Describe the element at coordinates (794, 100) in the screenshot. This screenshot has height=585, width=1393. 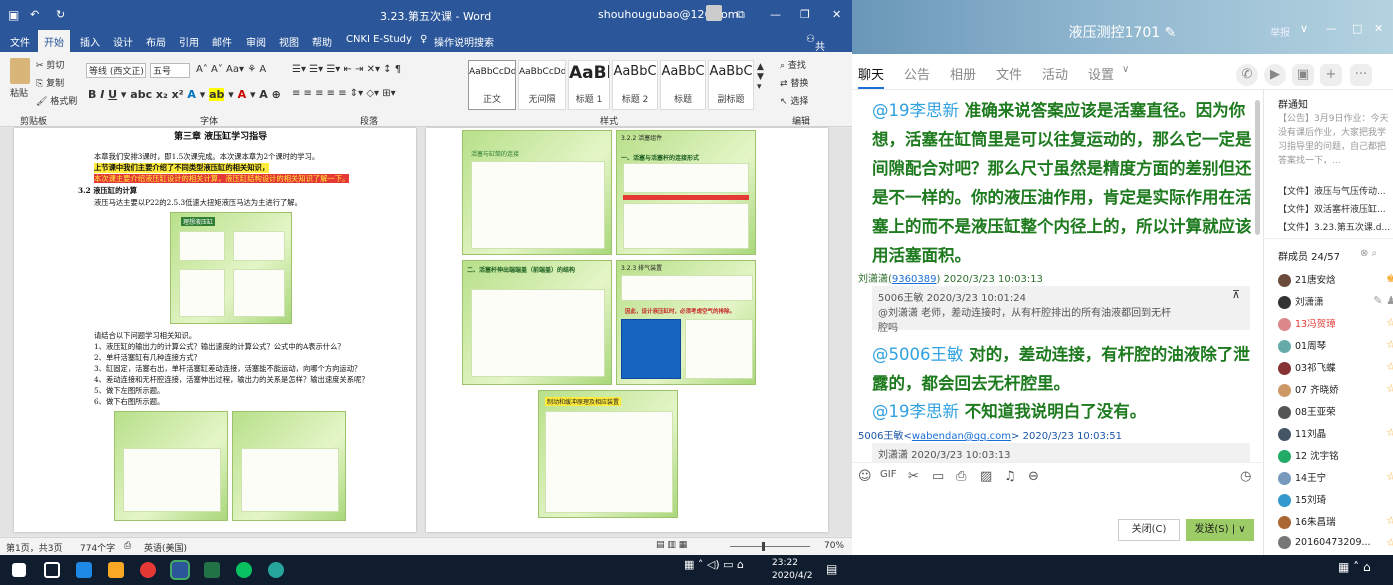
I see `select-button: ↖ 选择` at that location.